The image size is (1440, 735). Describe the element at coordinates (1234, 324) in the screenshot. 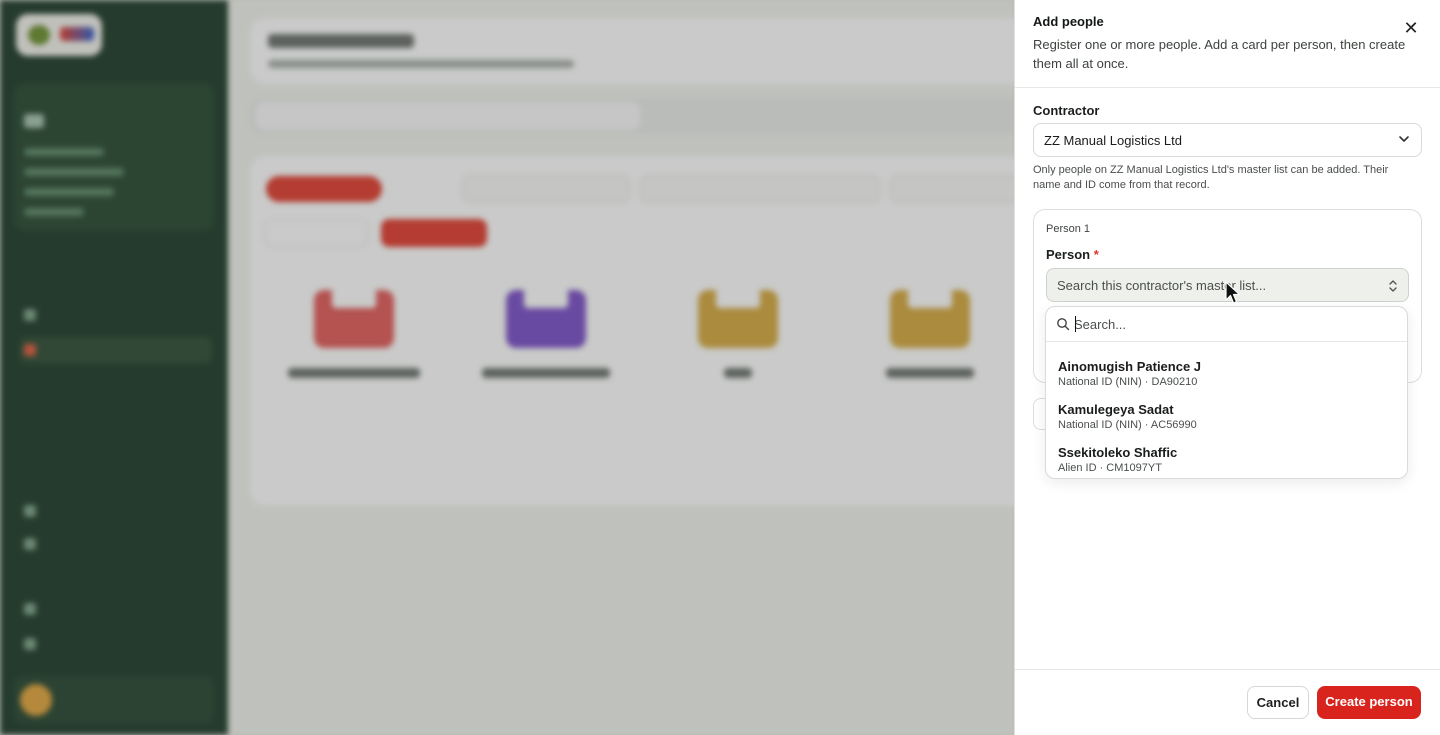

I see `dropdown-search-input` at that location.